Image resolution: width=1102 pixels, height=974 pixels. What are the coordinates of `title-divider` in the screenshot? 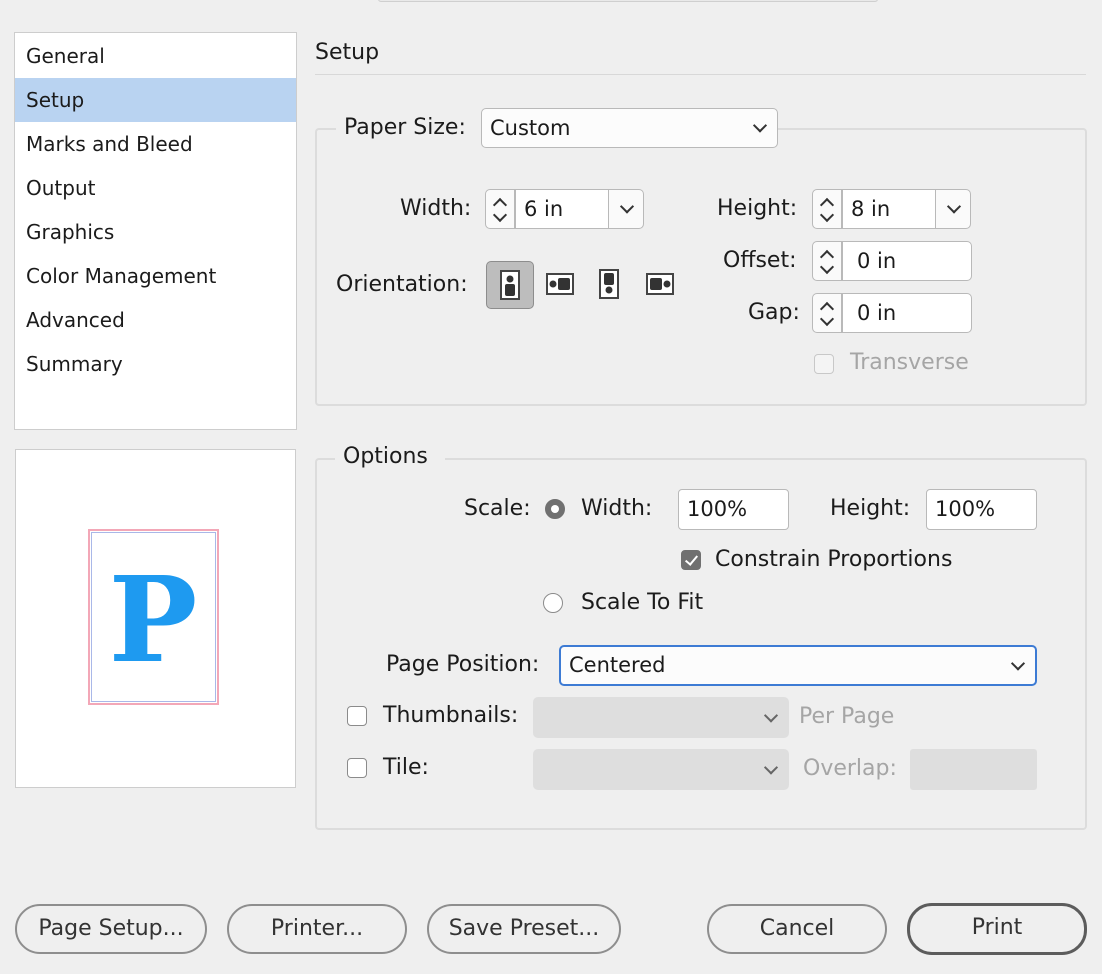 It's located at (700, 74).